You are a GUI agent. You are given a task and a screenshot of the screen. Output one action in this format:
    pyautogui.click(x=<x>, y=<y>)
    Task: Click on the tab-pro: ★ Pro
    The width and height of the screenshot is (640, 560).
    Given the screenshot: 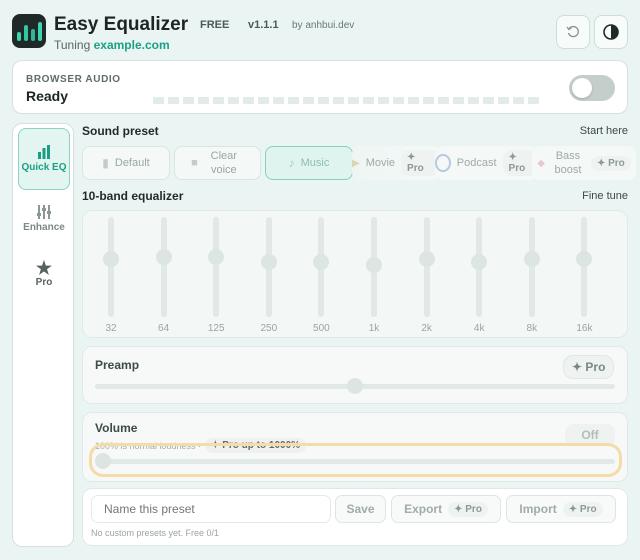 What is the action you would take?
    pyautogui.click(x=44, y=275)
    